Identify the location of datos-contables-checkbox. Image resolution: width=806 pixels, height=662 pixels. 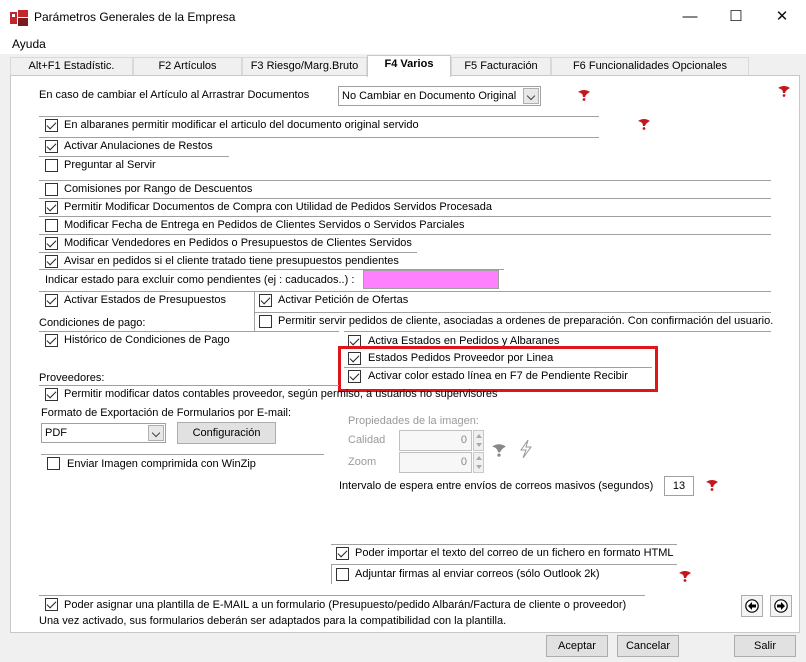
(51, 394).